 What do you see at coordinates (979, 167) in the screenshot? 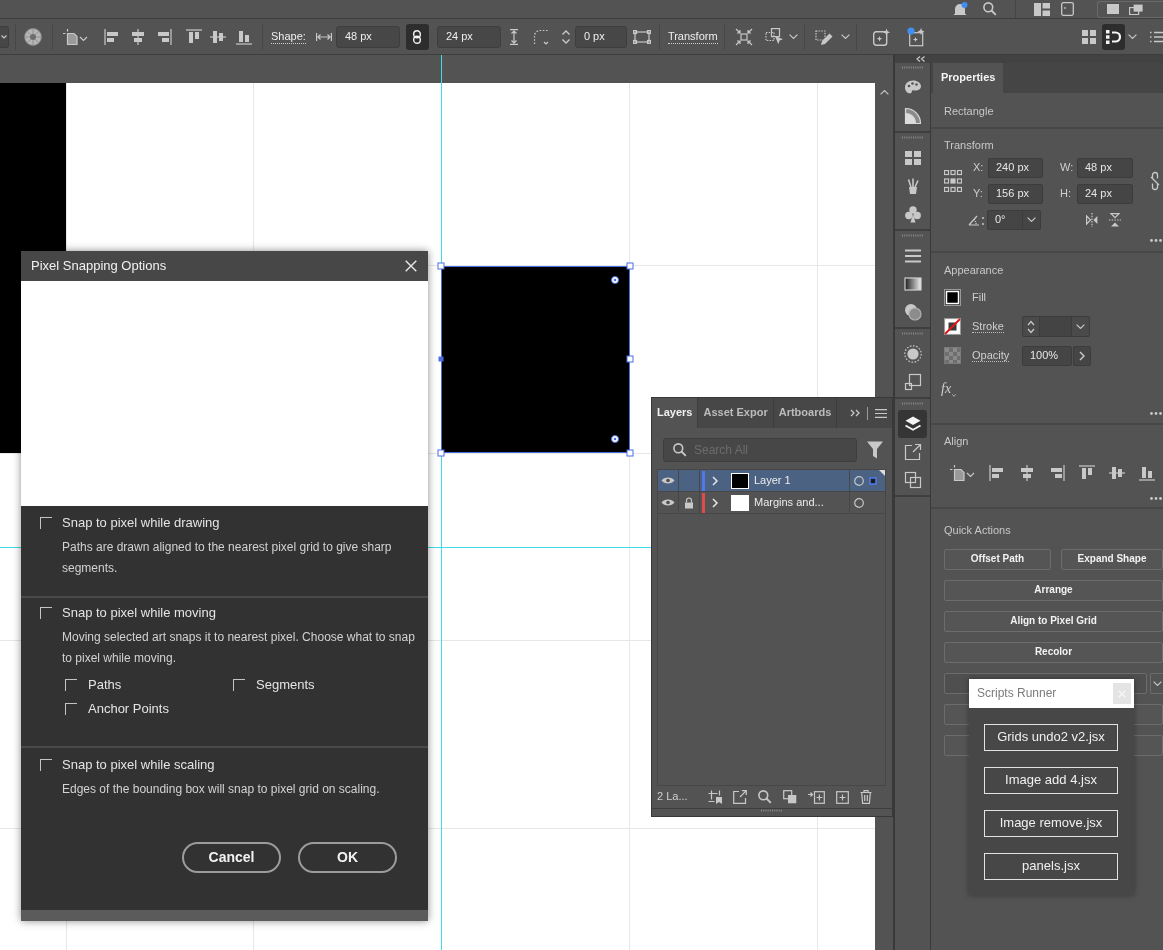
I see `field-label: X:` at bounding box center [979, 167].